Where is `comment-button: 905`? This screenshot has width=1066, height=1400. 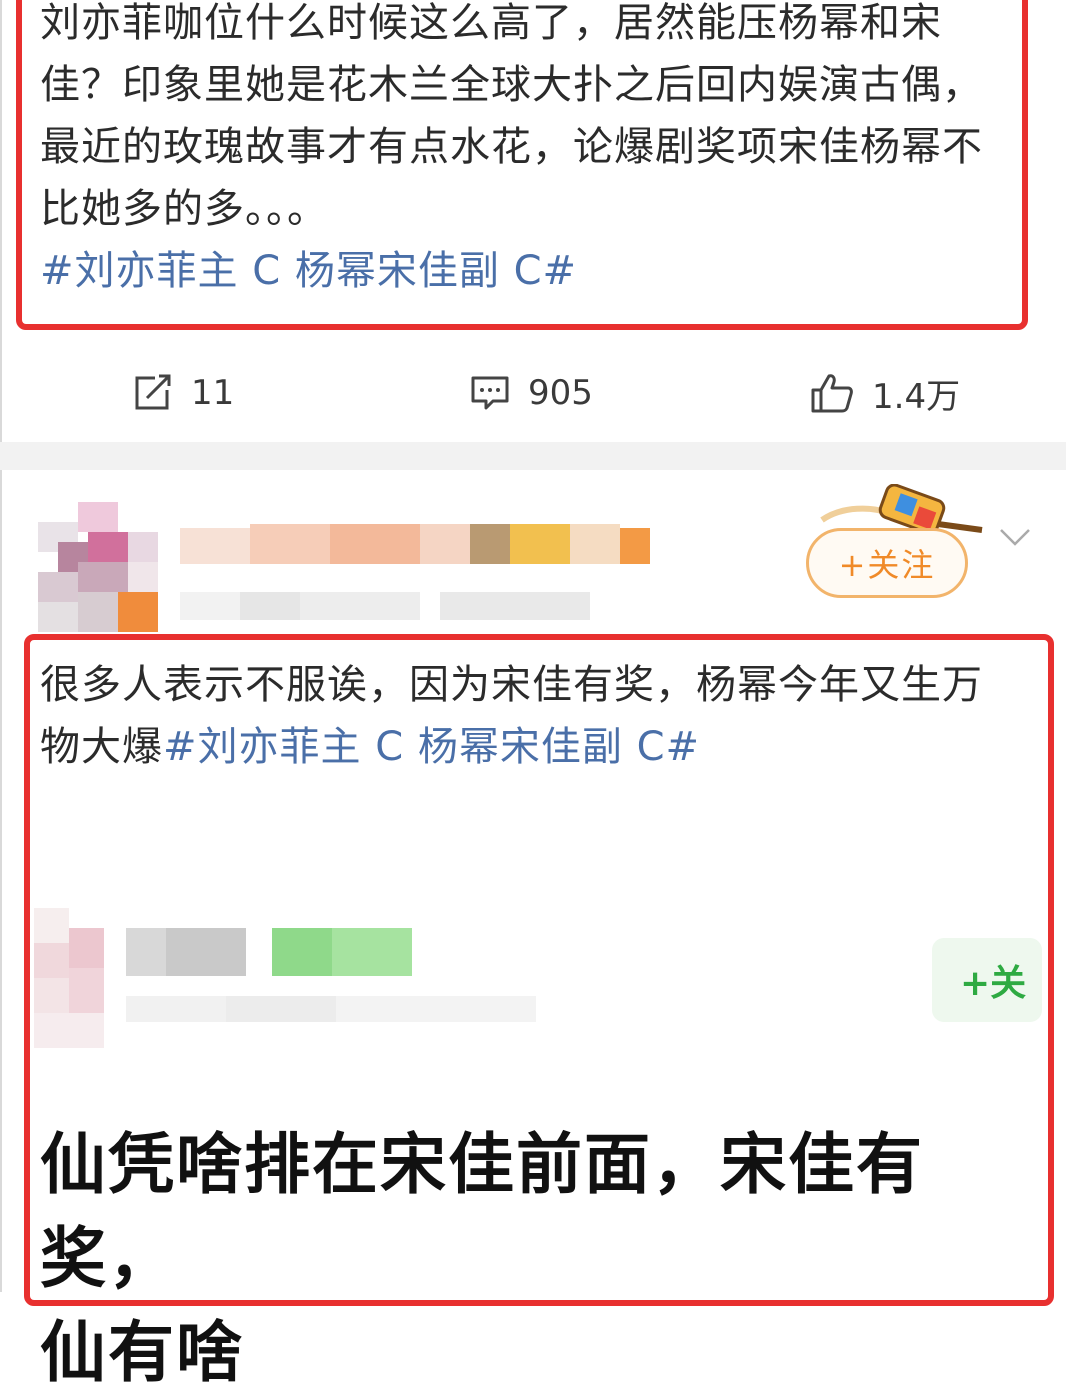 comment-button: 905 is located at coordinates (531, 393).